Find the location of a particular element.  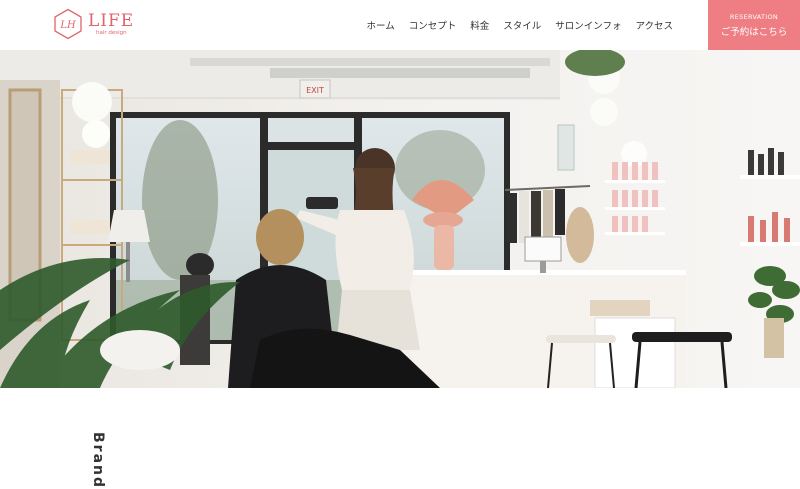

nav-access: アクセス is located at coordinates (654, 25).